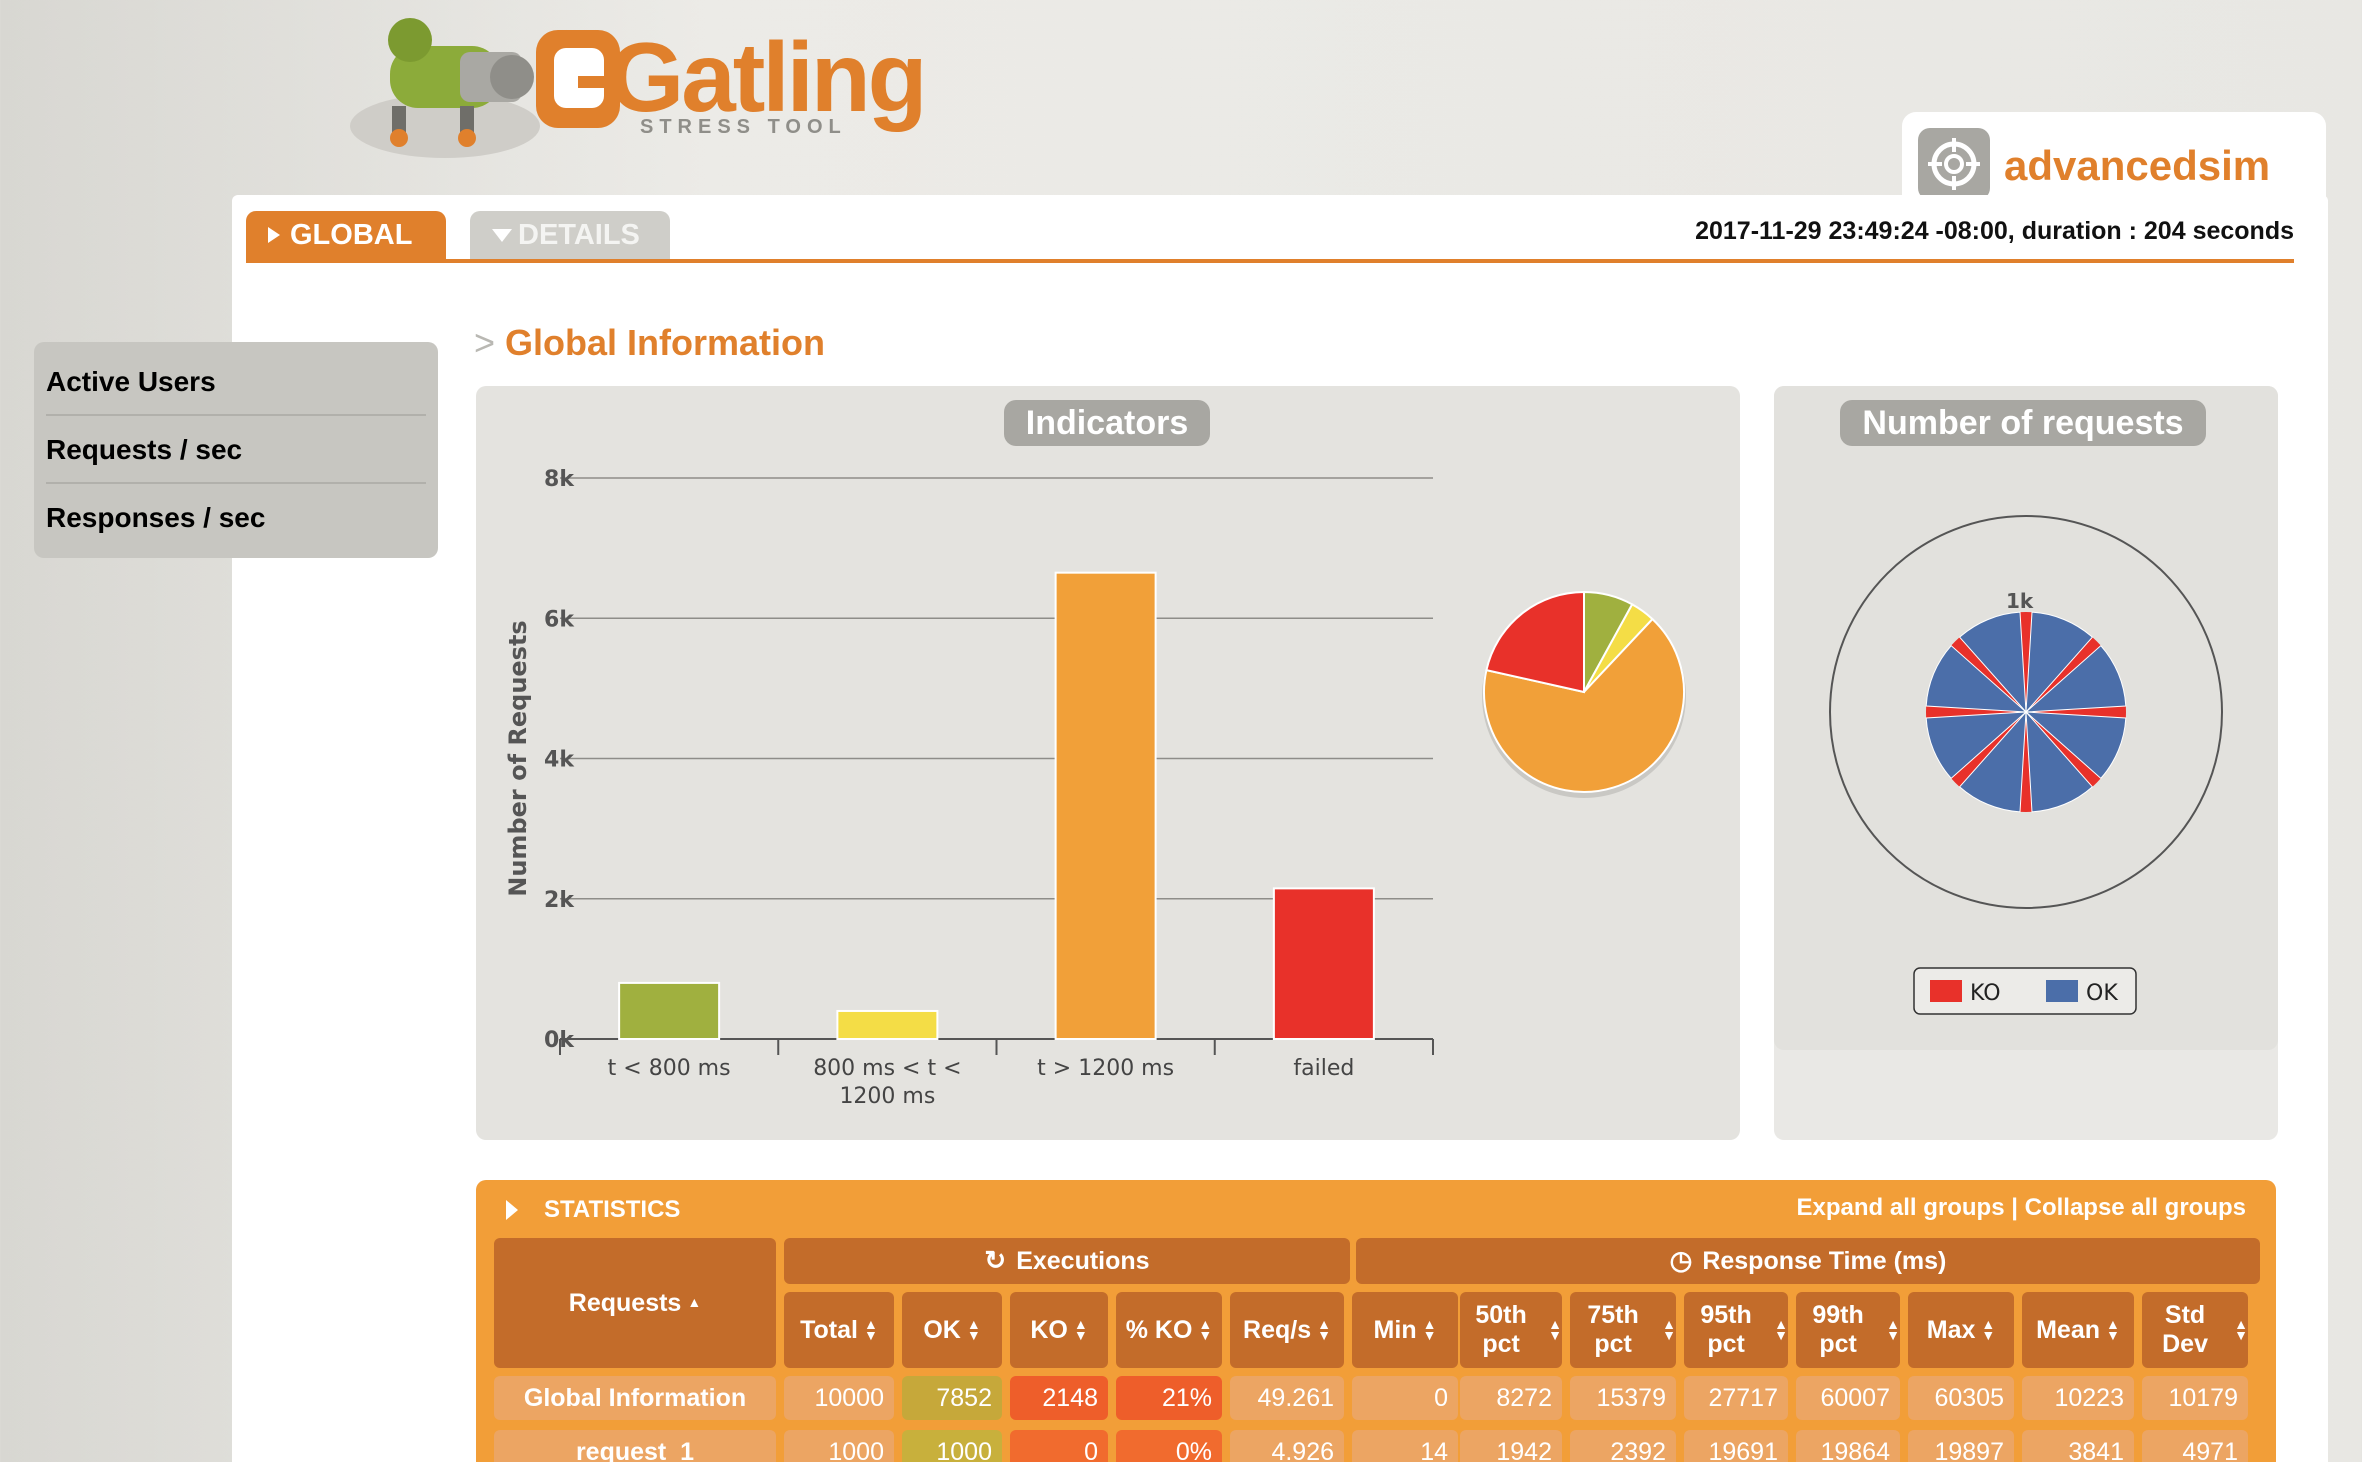 Image resolution: width=2362 pixels, height=1462 pixels. What do you see at coordinates (2195, 1446) in the screenshot?
I see `stat-cell: 4971` at bounding box center [2195, 1446].